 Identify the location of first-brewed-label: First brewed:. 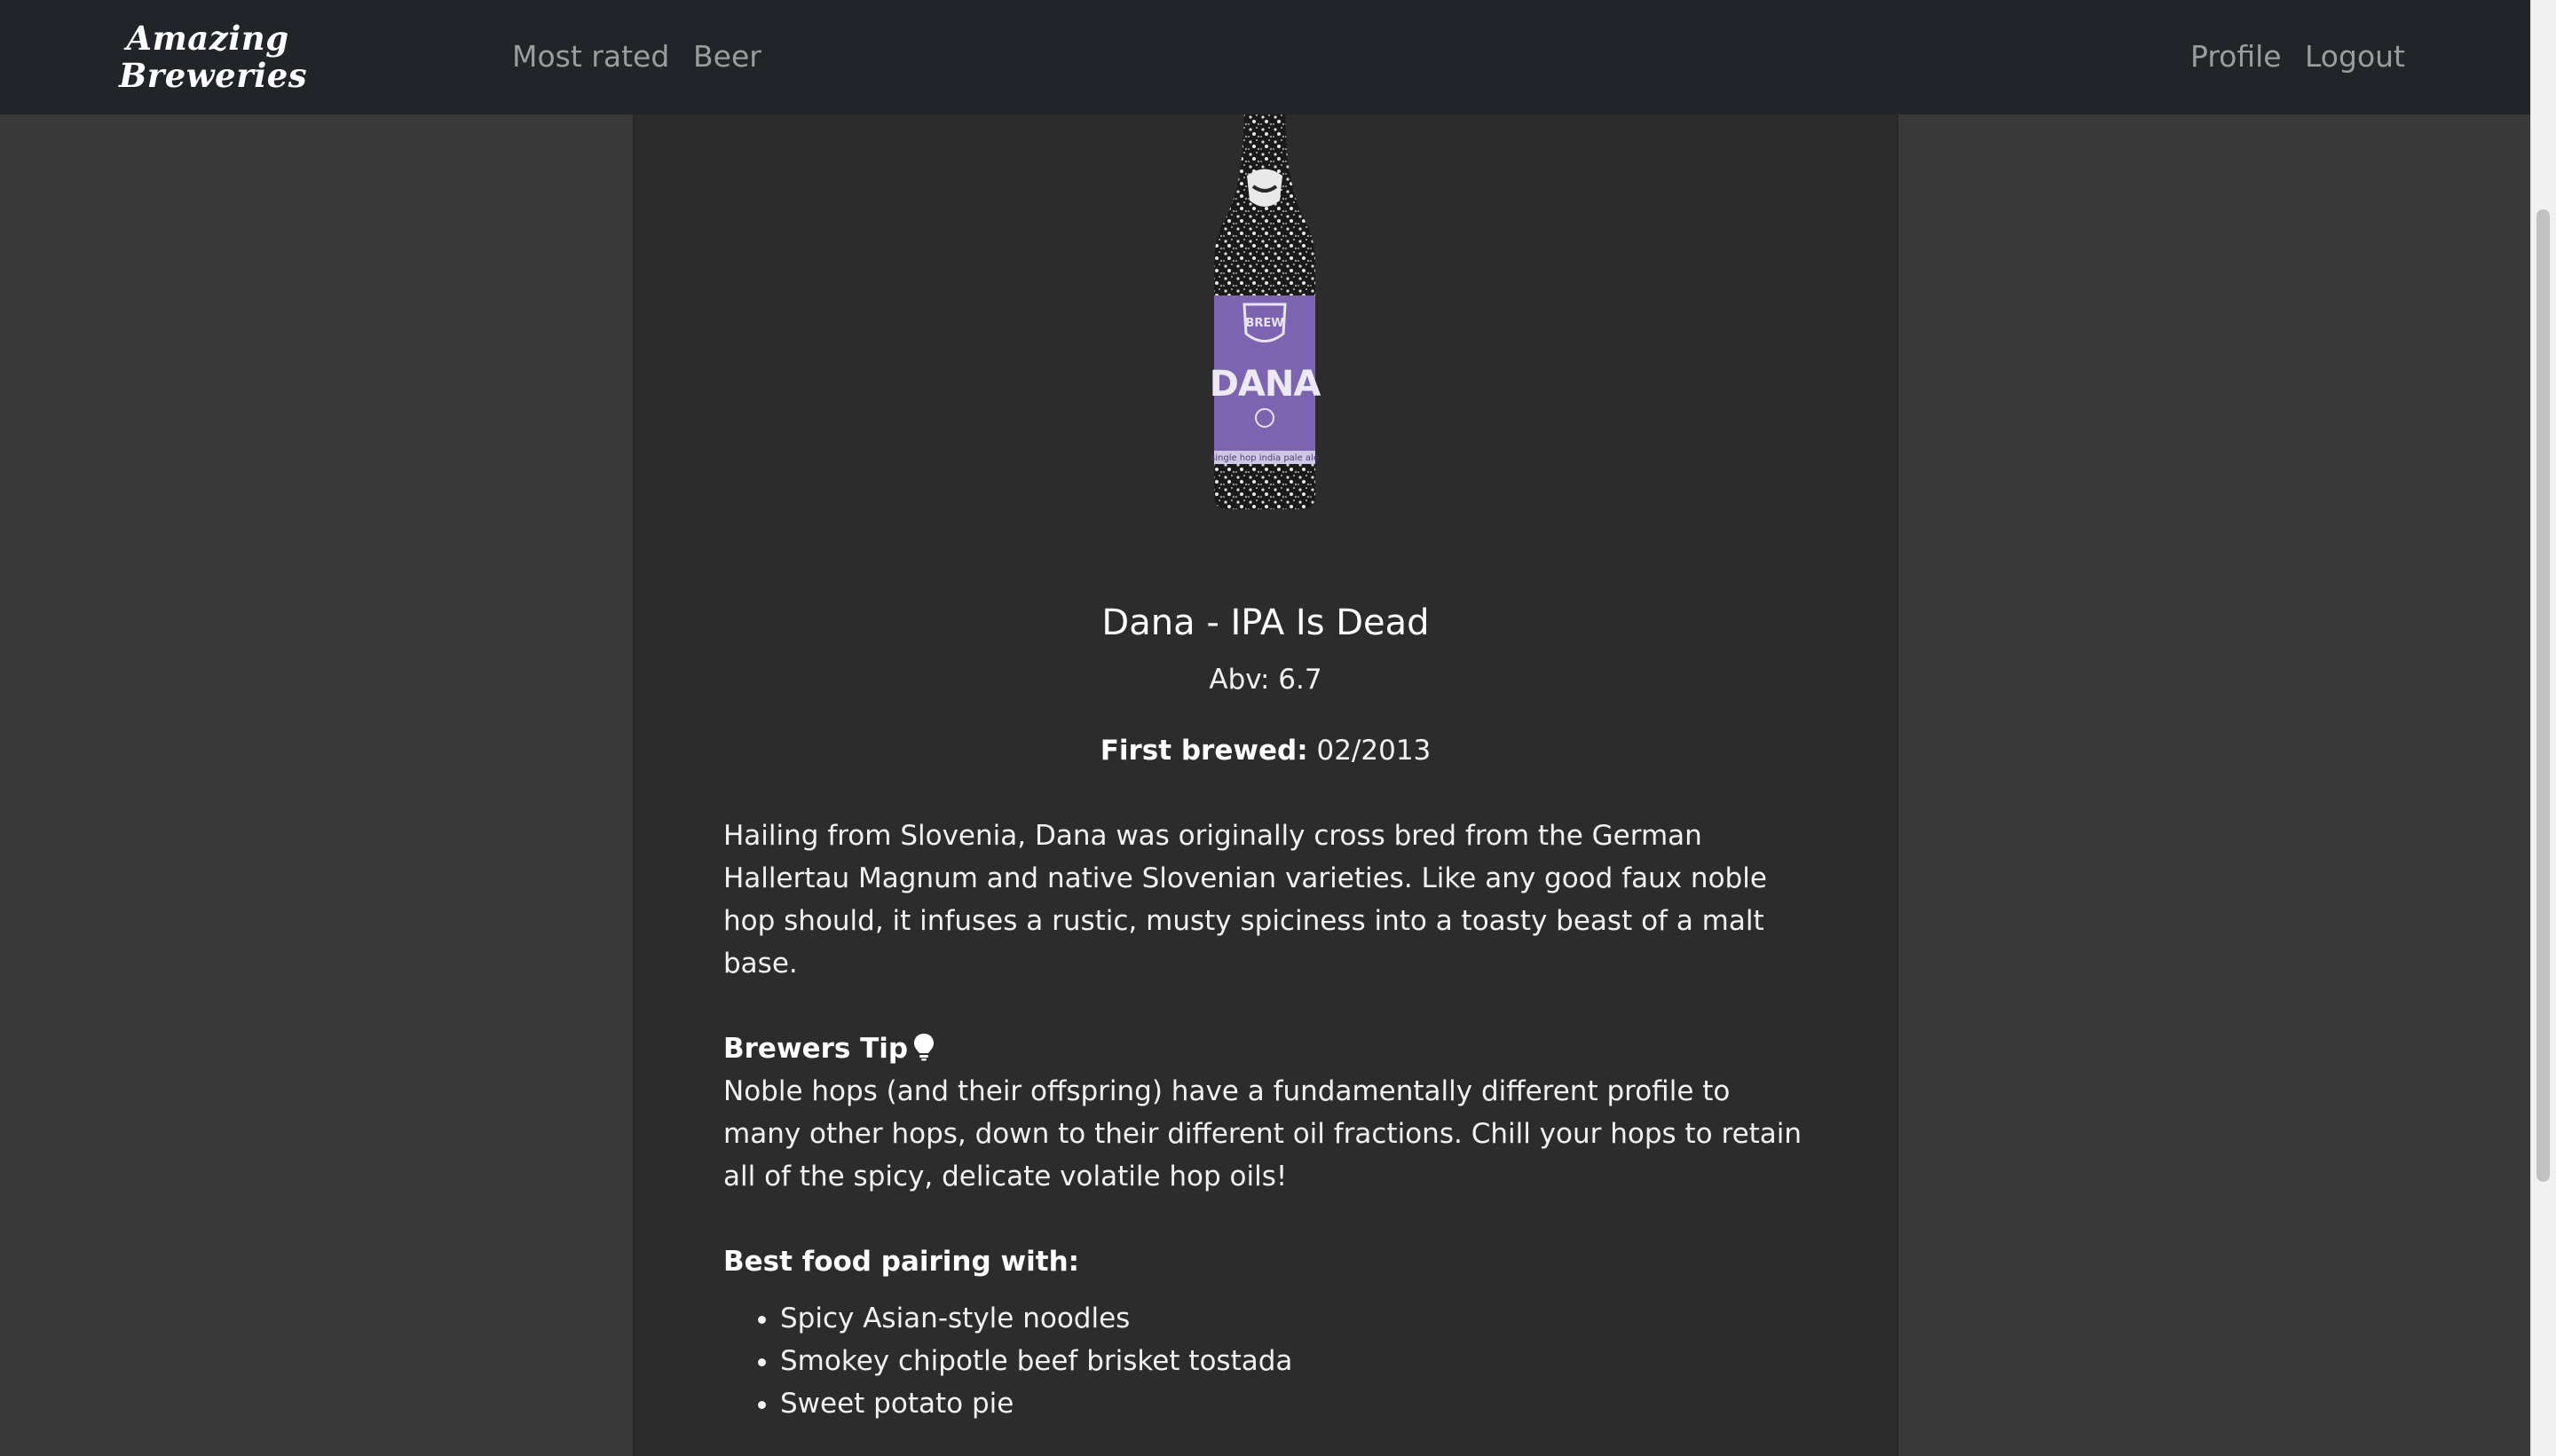
(1204, 751).